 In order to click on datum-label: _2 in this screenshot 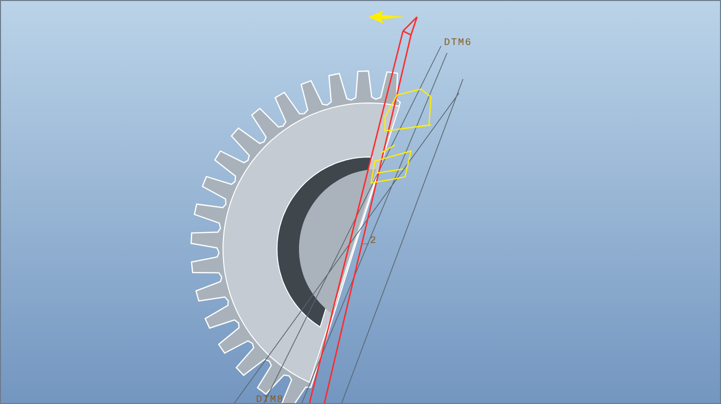, I will do `click(370, 242)`.